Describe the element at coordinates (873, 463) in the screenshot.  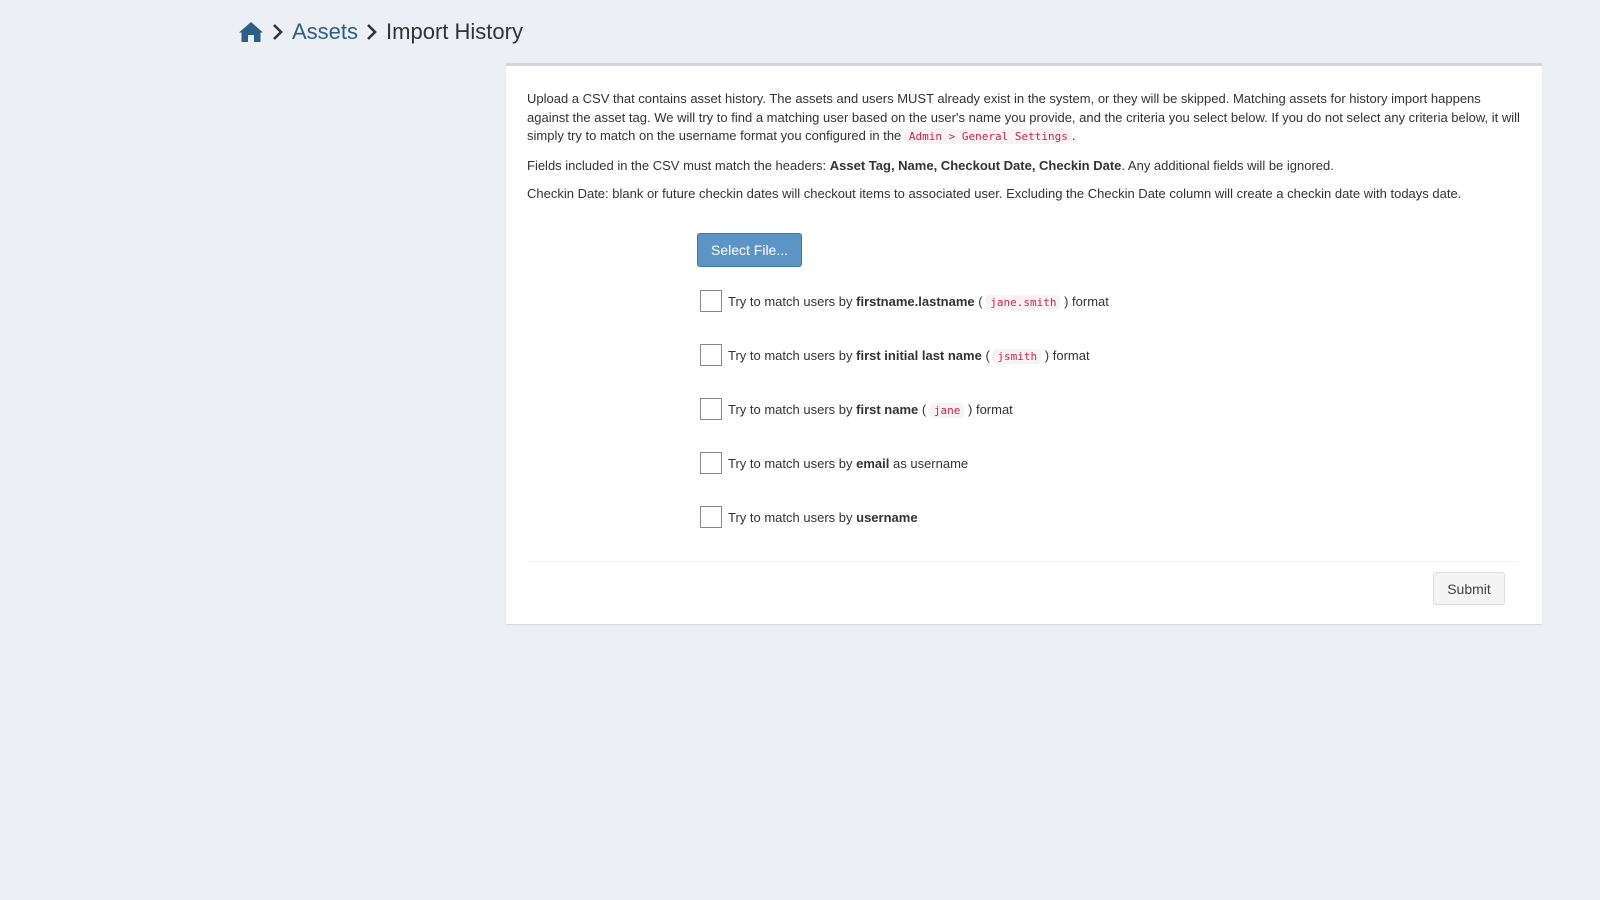
I see `option-bold: email` at that location.